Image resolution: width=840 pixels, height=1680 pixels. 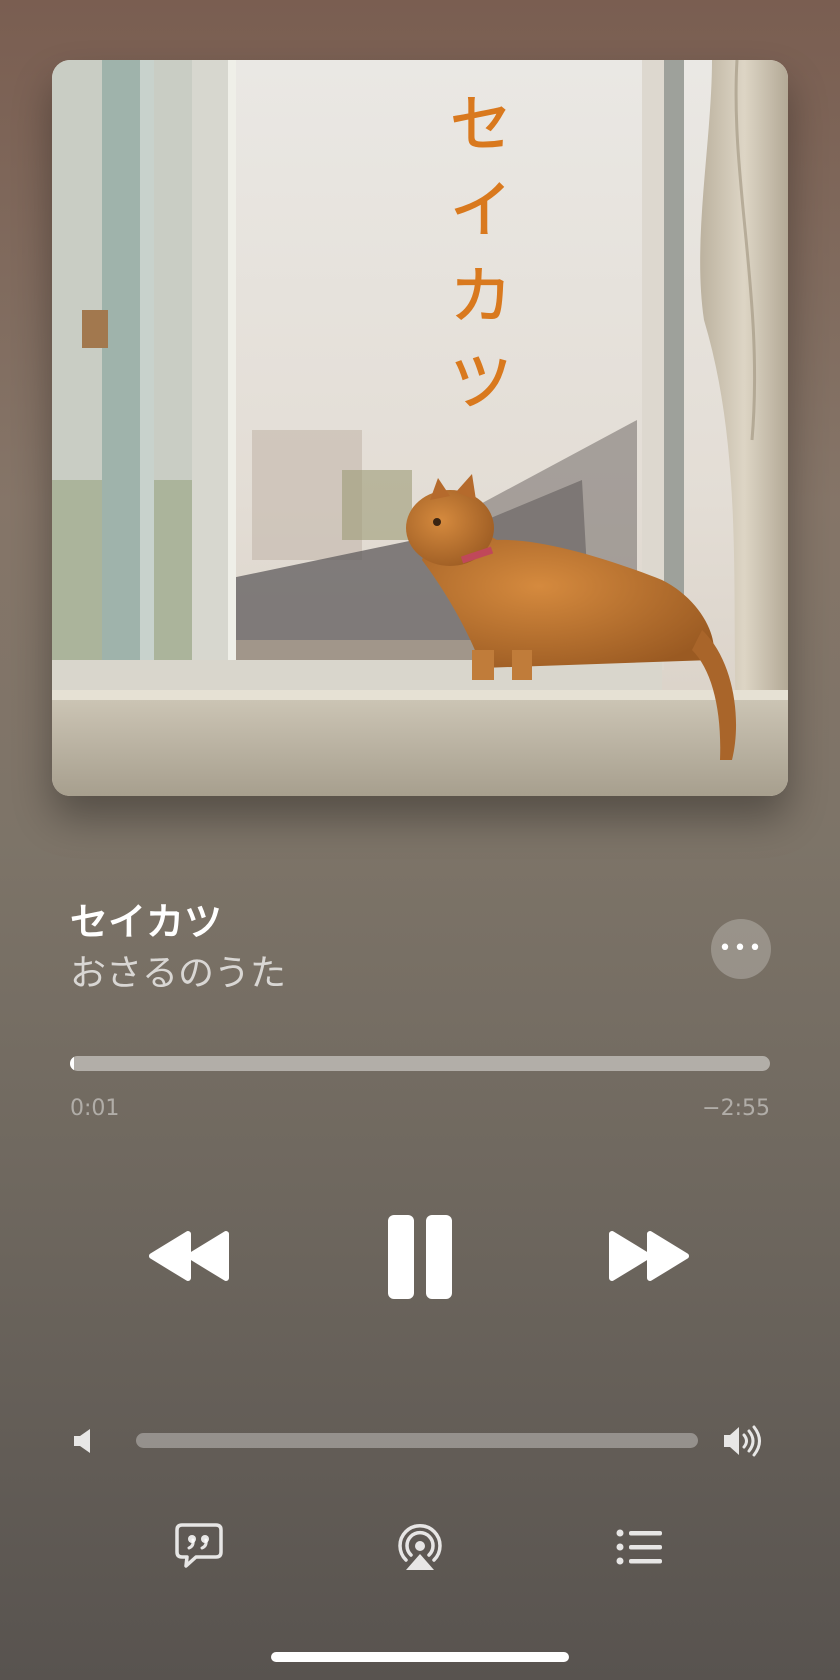 I want to click on previous-track-button, so click(x=189, y=1256).